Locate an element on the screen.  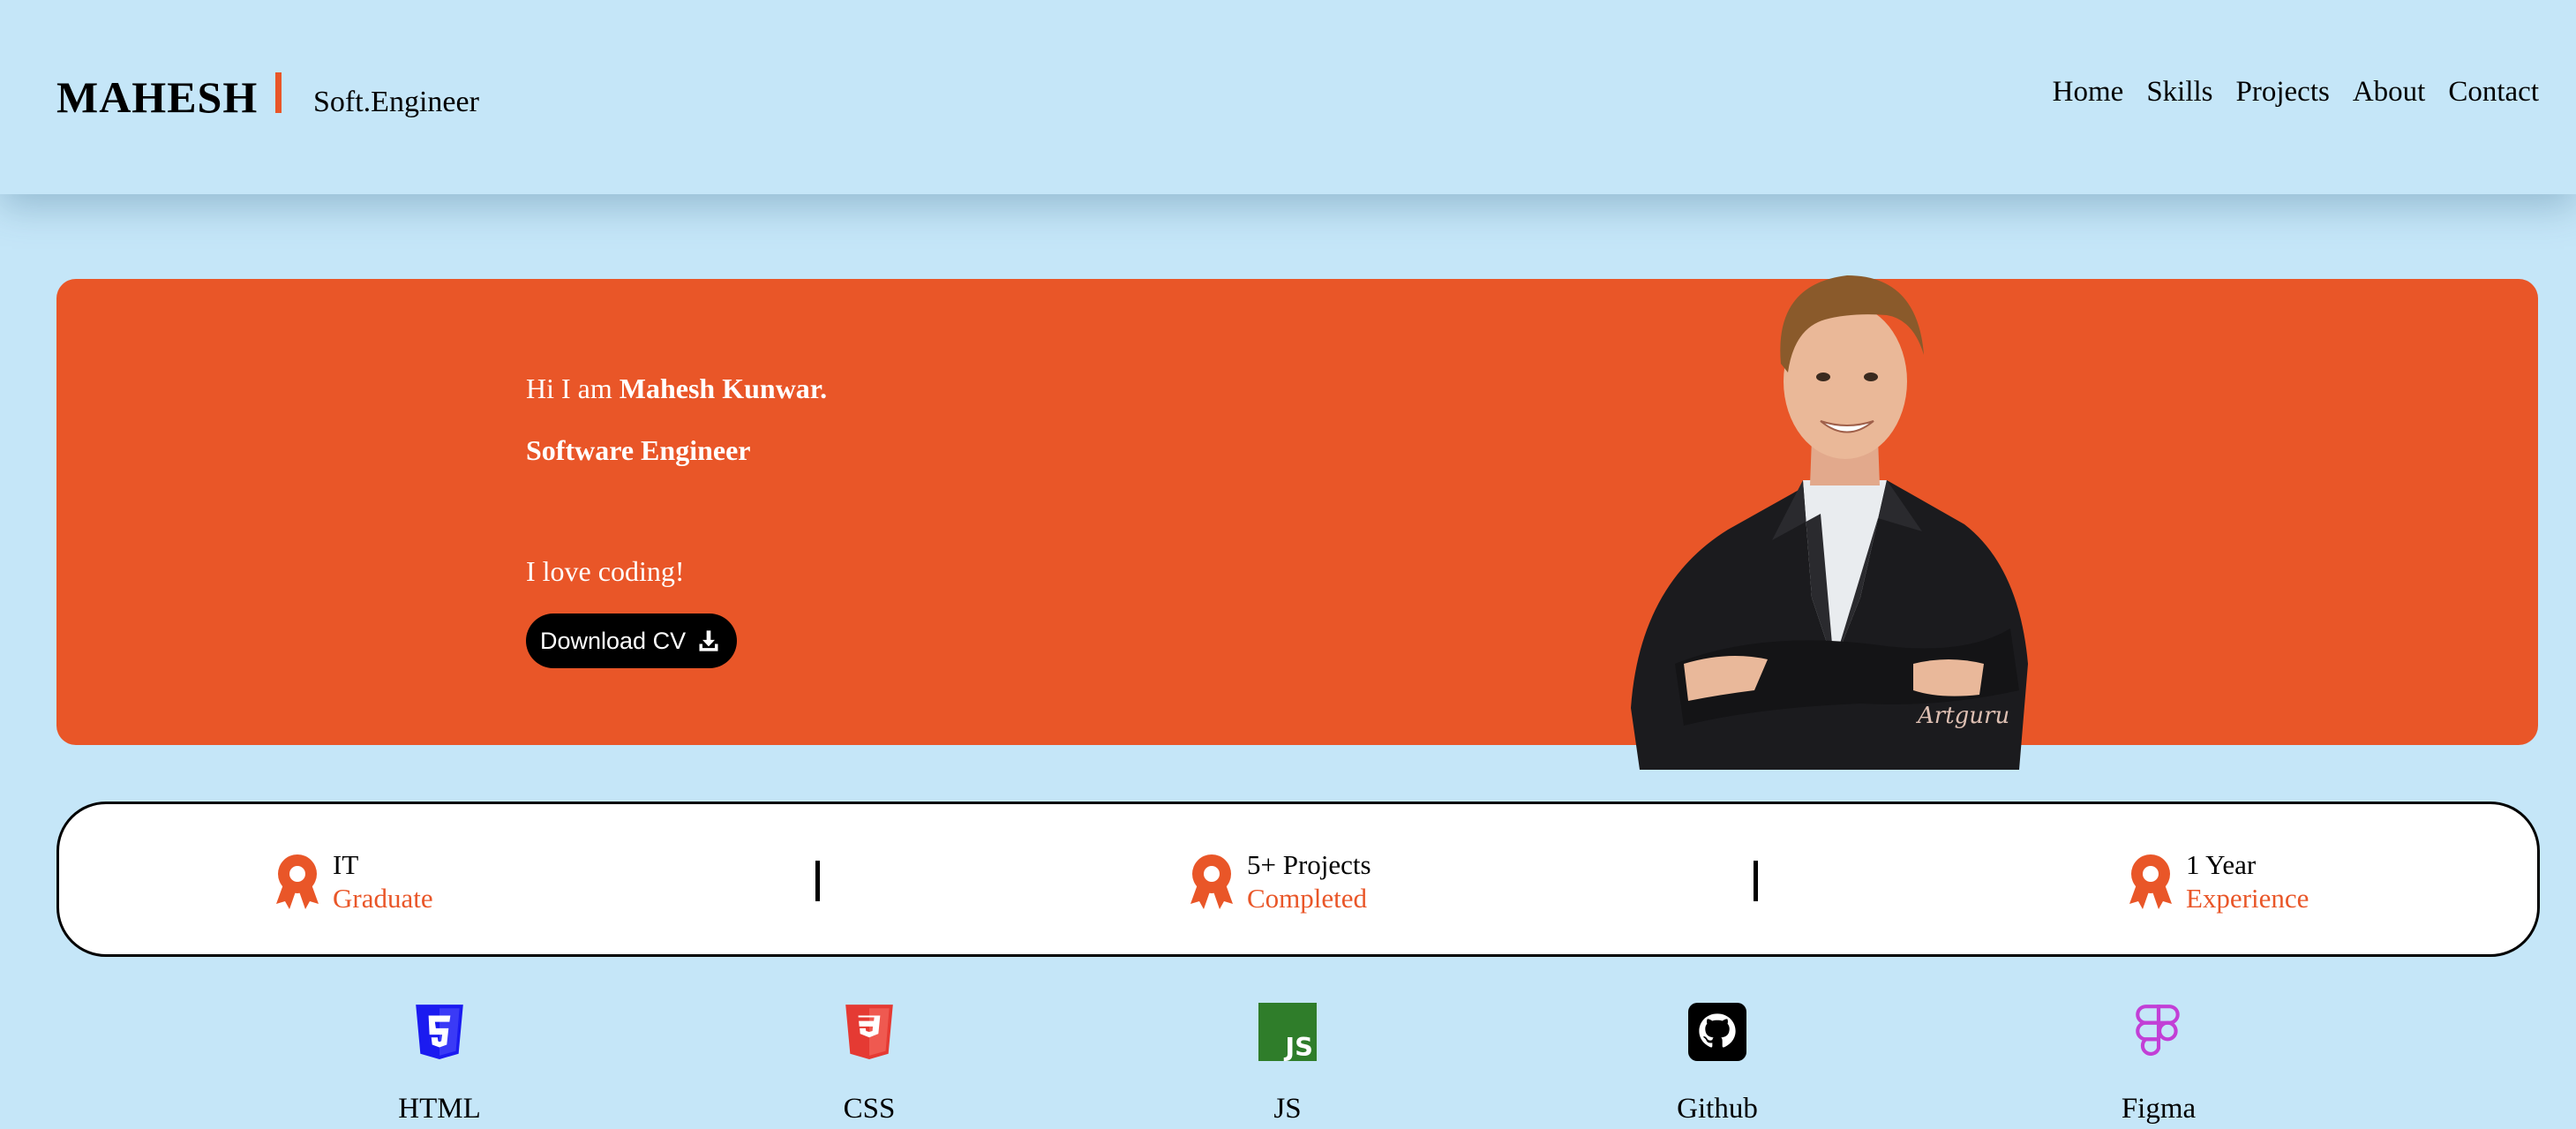
stat-experience: 1 Year Experience is located at coordinates (2218, 881).